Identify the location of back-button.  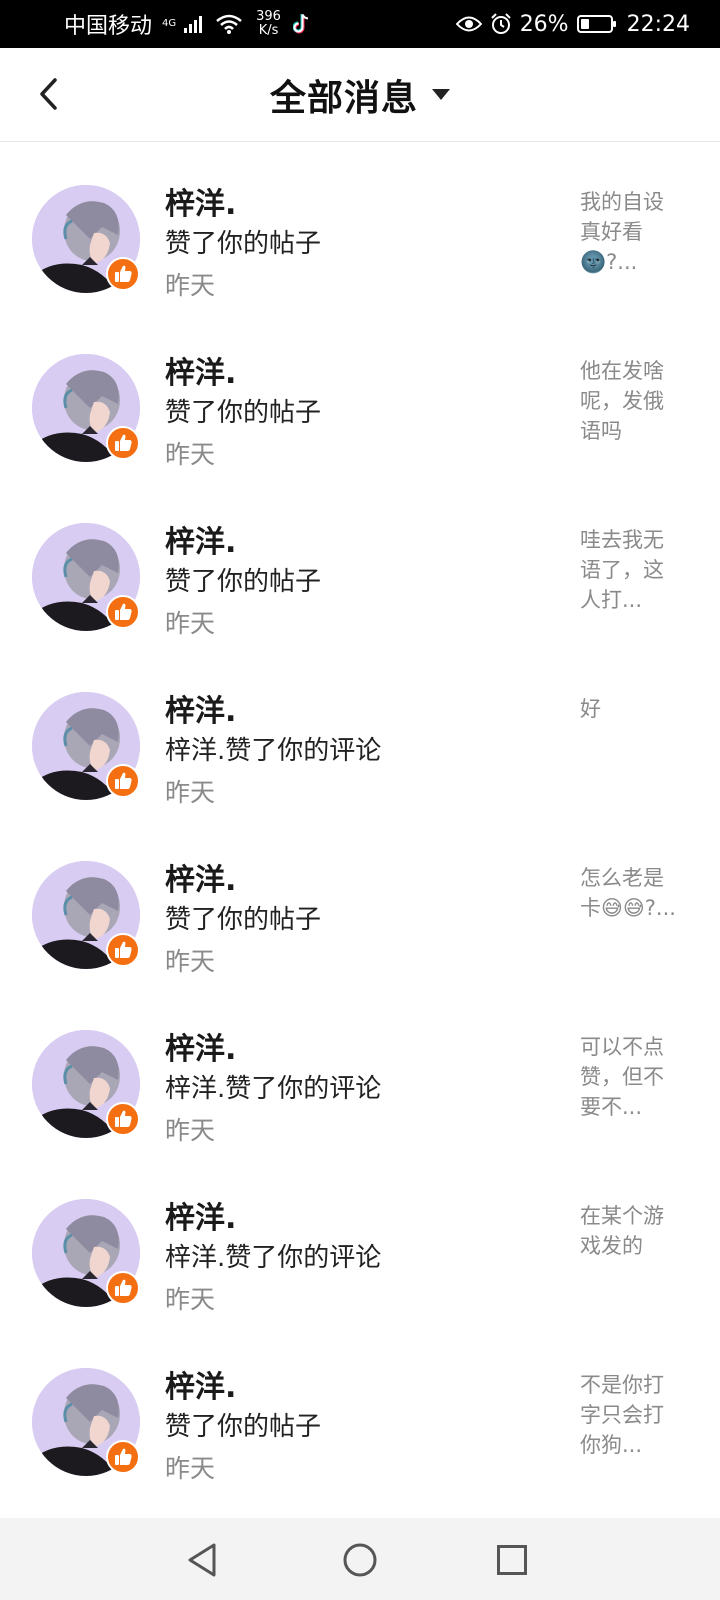
(48, 94).